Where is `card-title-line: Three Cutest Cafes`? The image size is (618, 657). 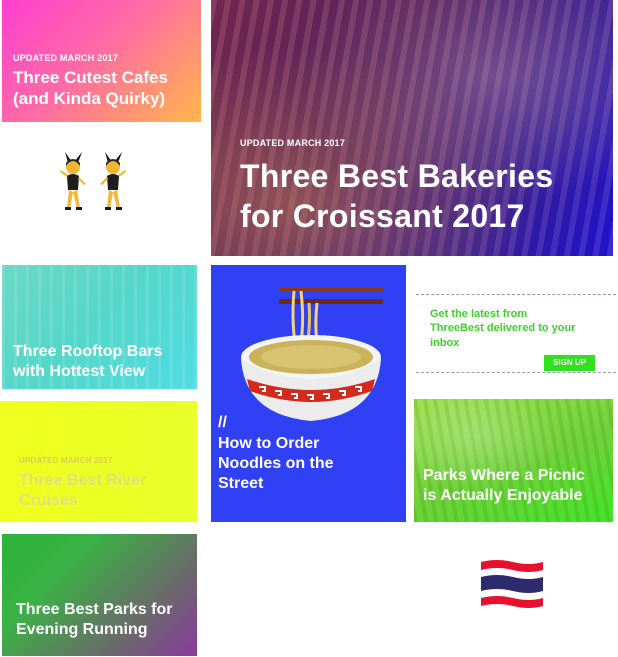
card-title-line: Three Cutest Cafes is located at coordinates (90, 77).